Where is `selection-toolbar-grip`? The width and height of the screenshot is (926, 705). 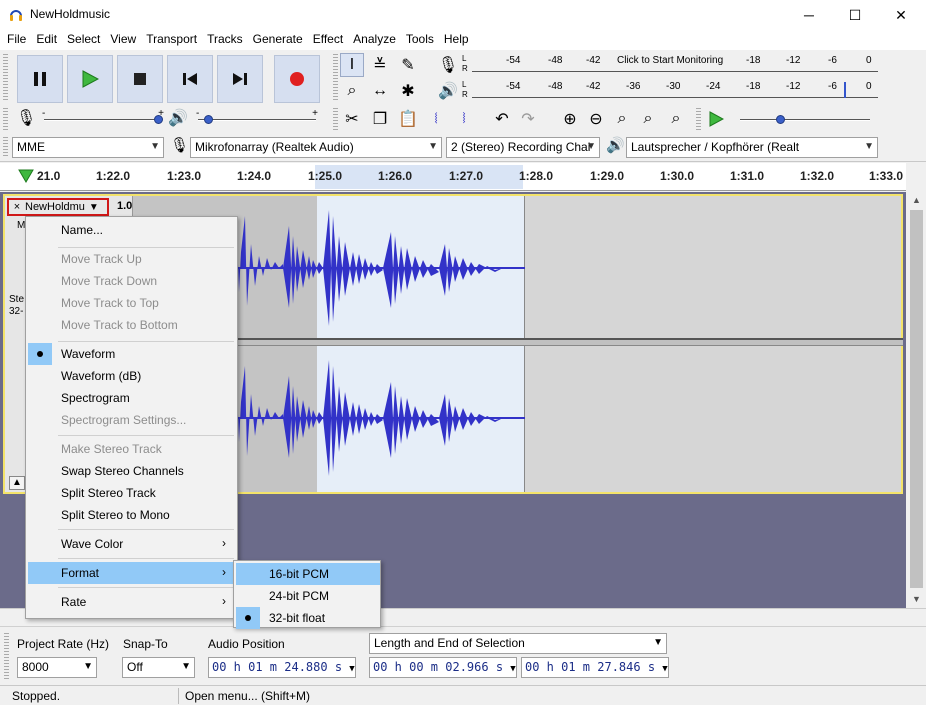 selection-toolbar-grip is located at coordinates (6, 656).